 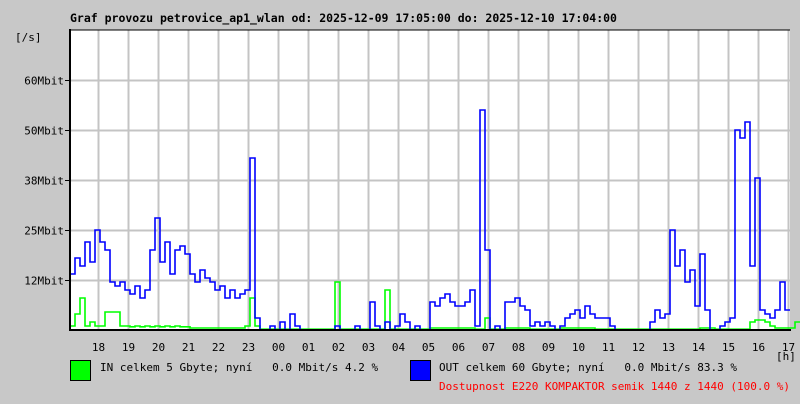 I want to click on legend-out-swatch, so click(x=420, y=370).